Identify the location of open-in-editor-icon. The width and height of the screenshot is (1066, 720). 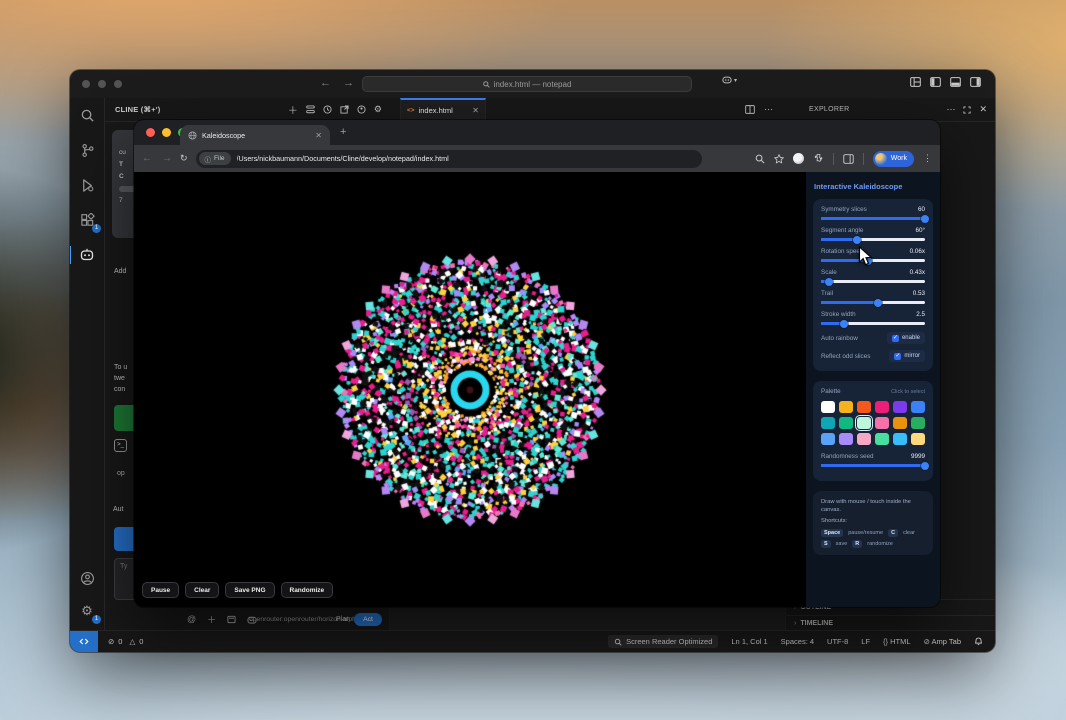
(344, 109).